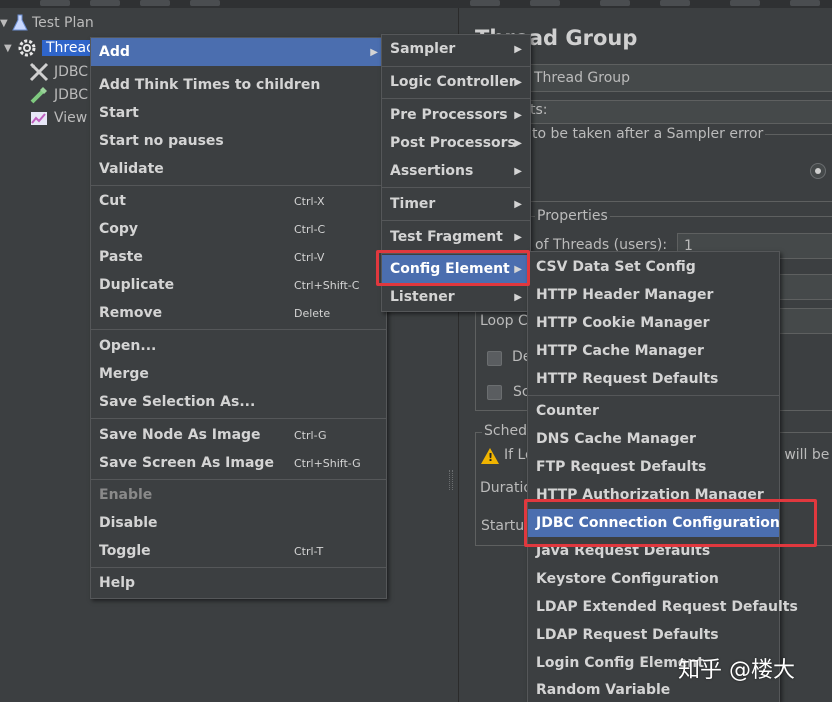  Describe the element at coordinates (653, 467) in the screenshot. I see `menu-item-ftp-request-defaults: FTP Request Defaults` at that location.